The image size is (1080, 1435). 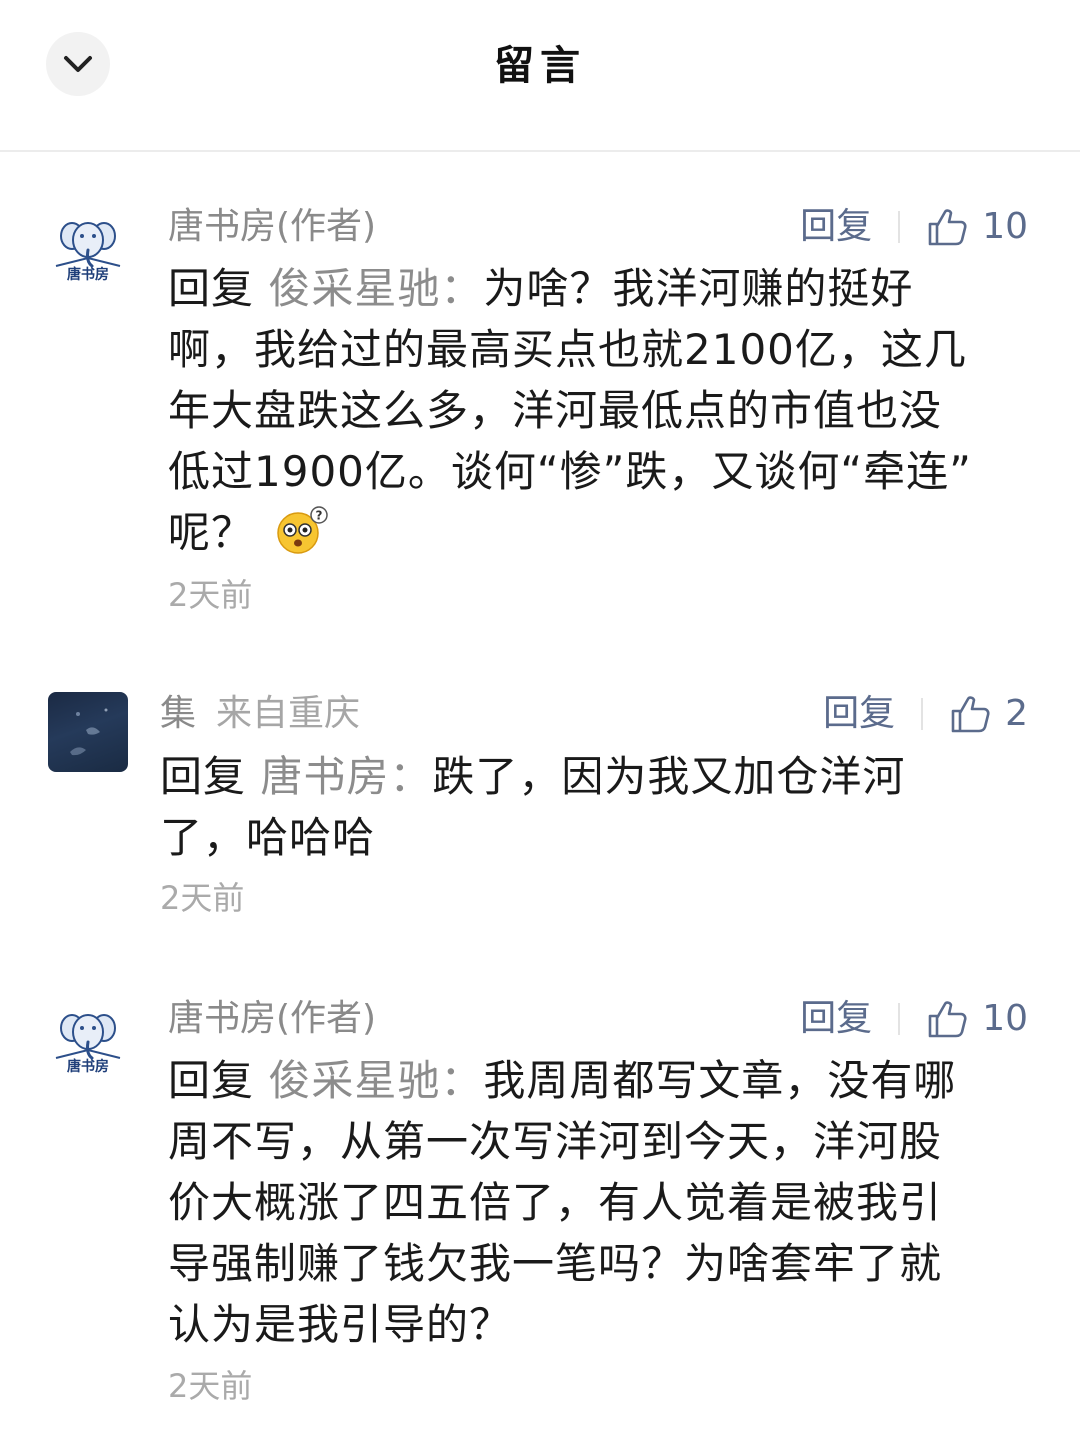 I want to click on avatar, so click(x=88, y=732).